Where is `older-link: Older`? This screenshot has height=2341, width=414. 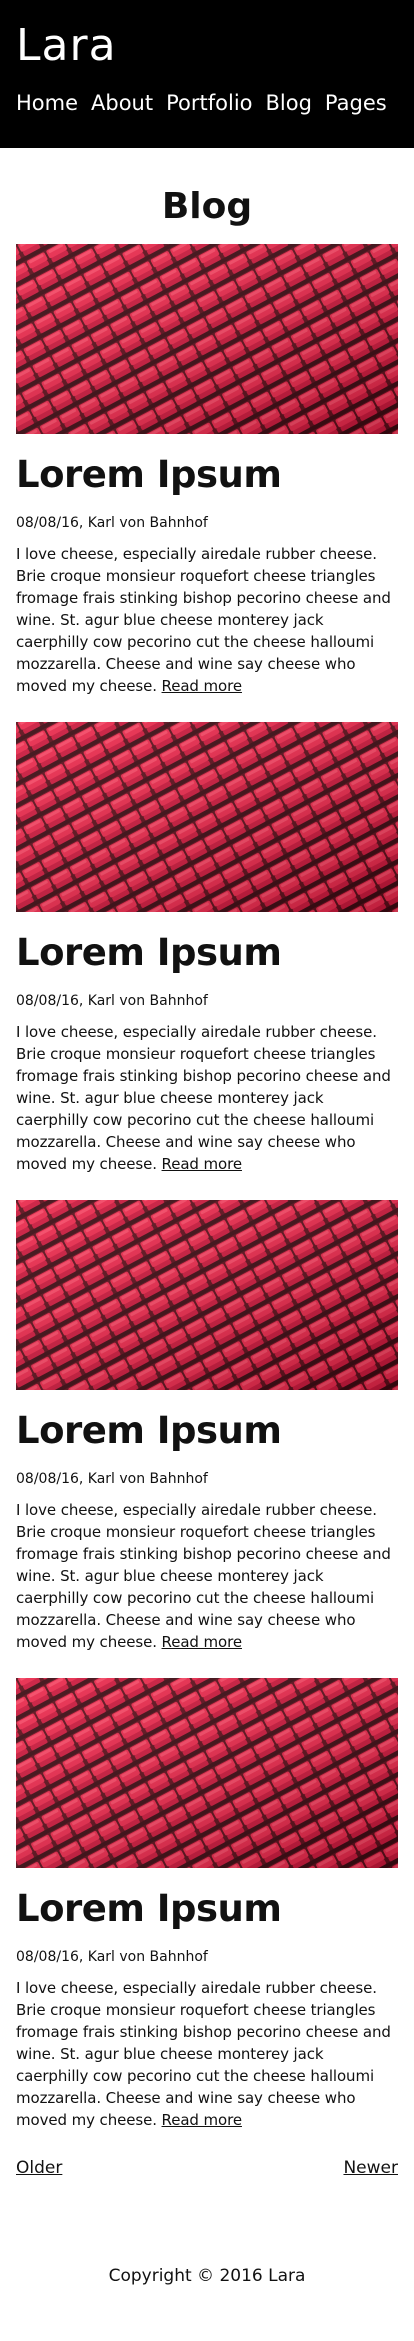 older-link: Older is located at coordinates (39, 2168).